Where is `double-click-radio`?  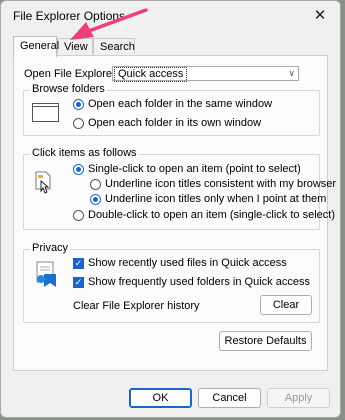
double-click-radio is located at coordinates (78, 215).